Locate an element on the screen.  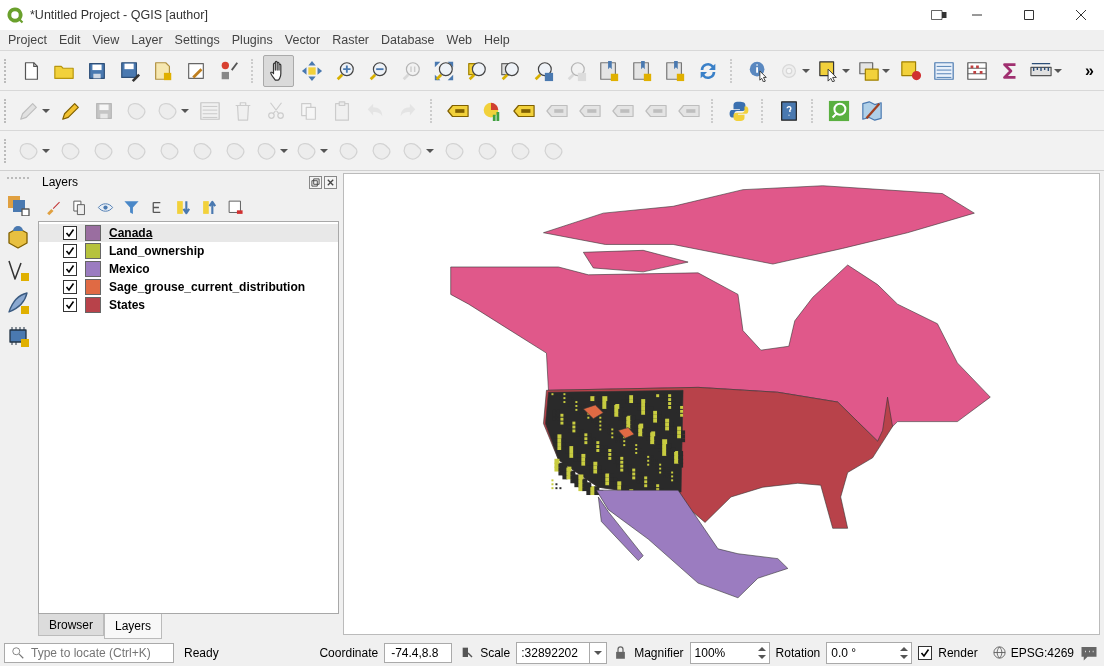
panel-tab: Layers is located at coordinates (133, 626).